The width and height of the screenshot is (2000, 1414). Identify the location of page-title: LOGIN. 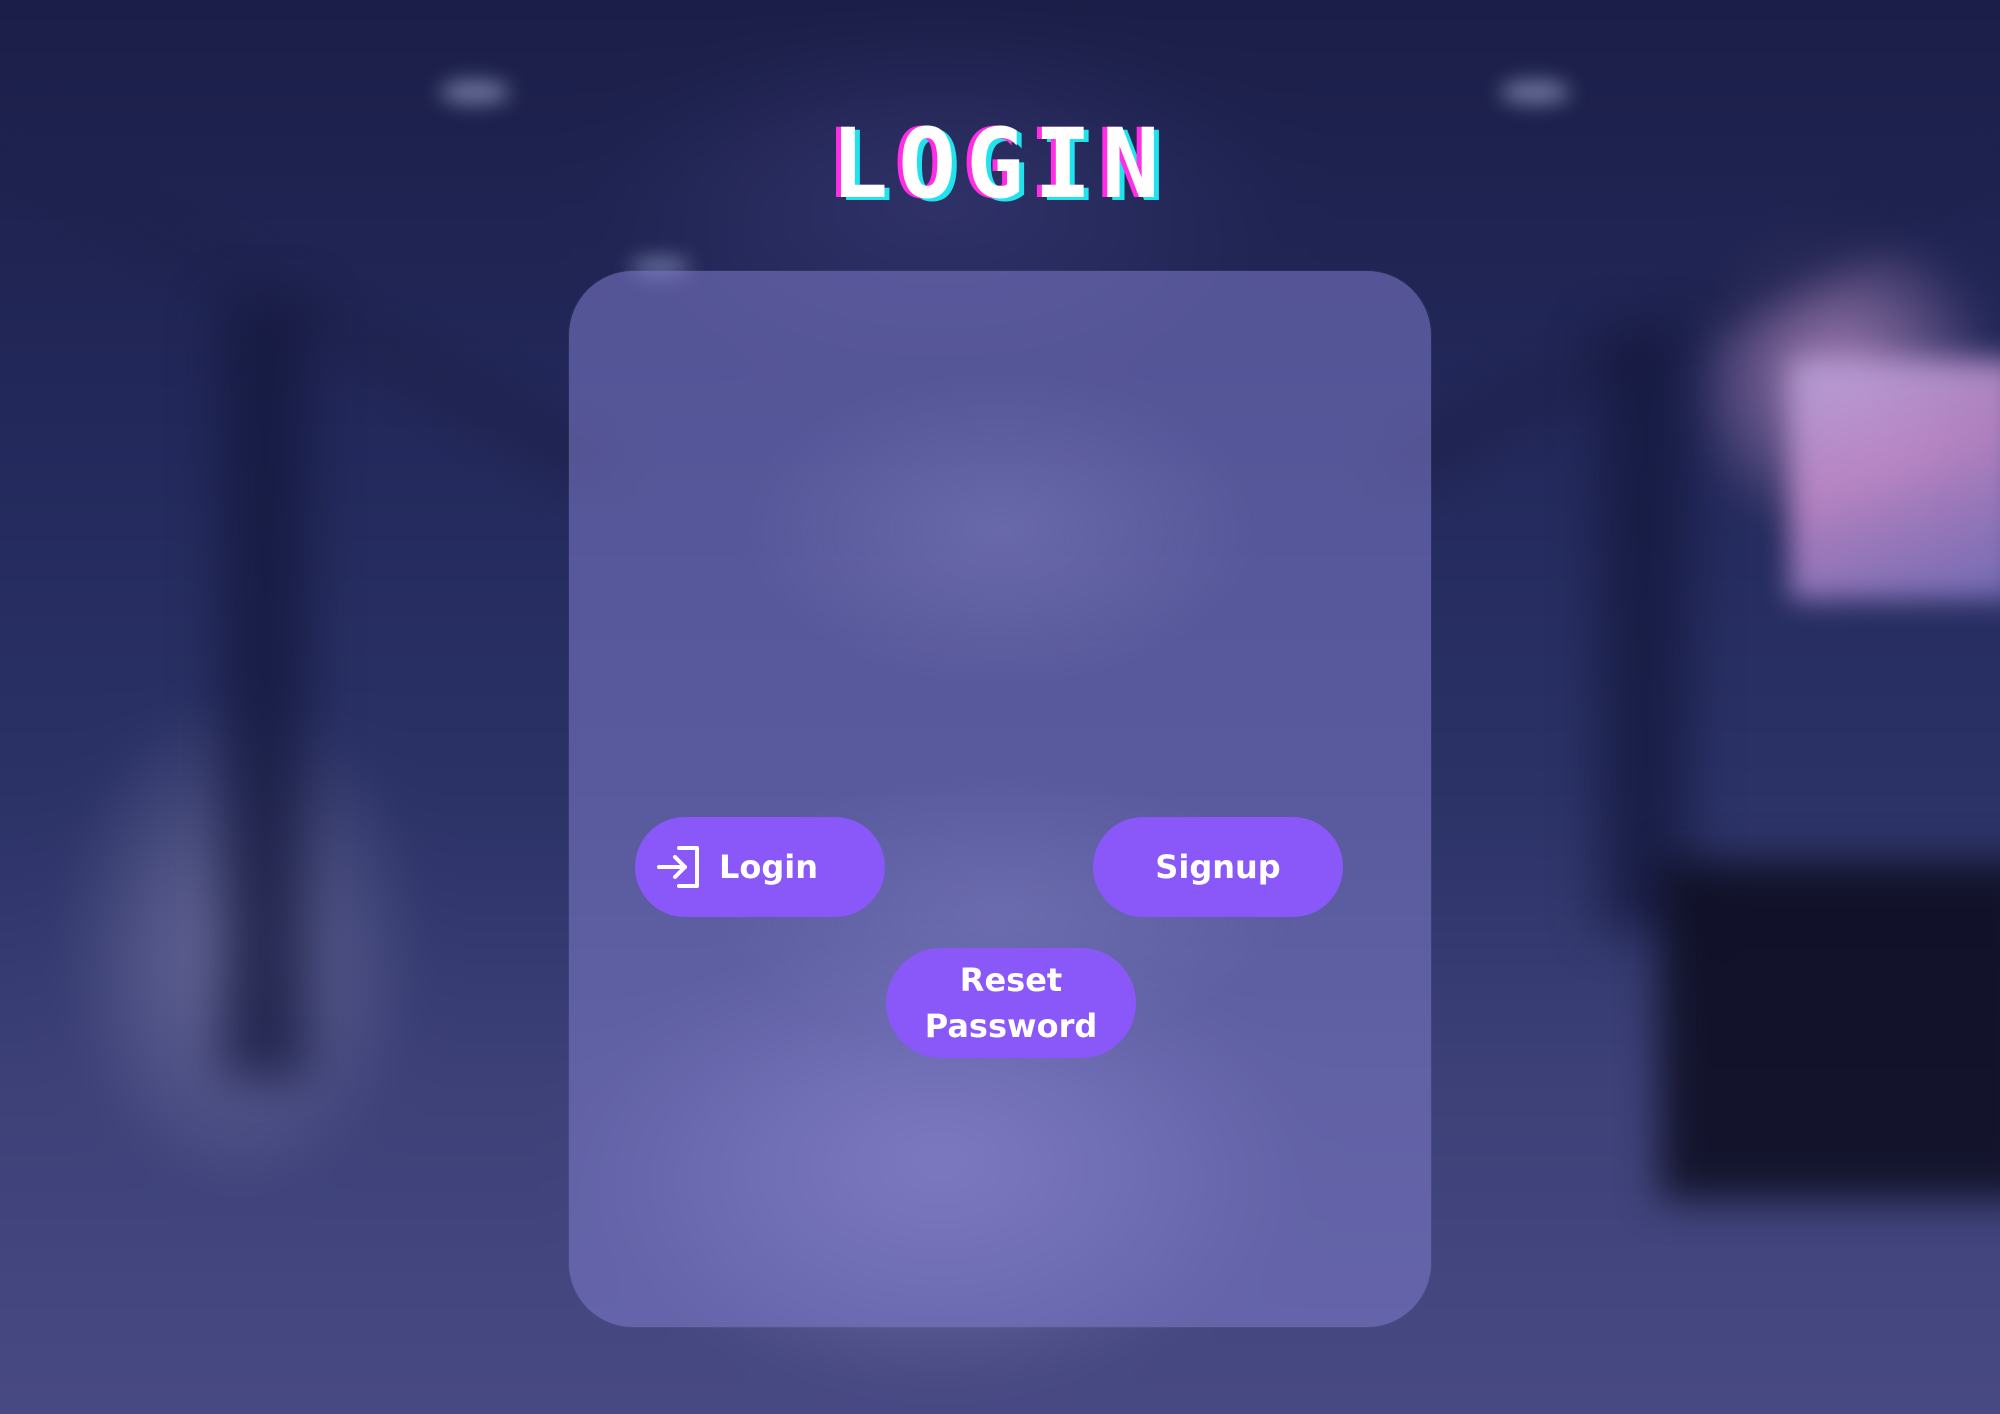
(1000, 164).